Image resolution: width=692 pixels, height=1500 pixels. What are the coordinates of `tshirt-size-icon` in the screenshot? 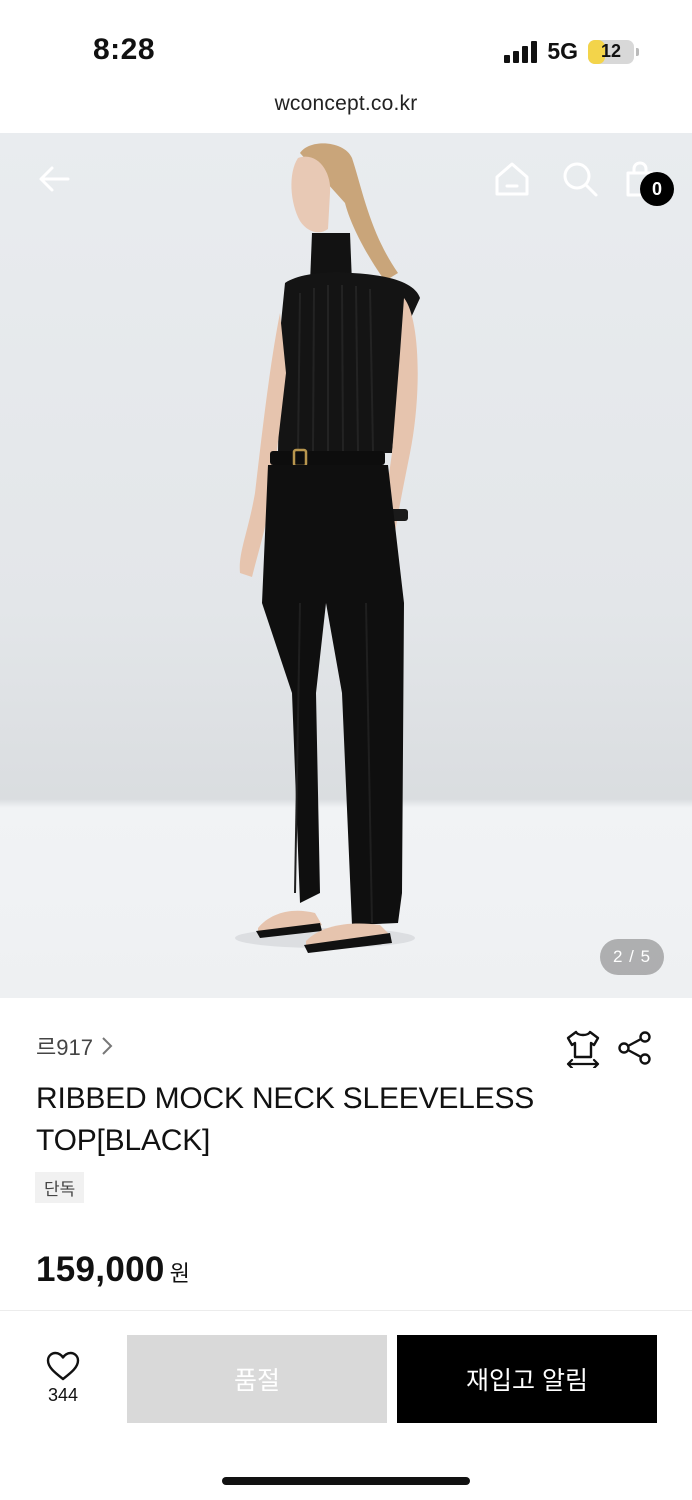 It's located at (583, 1049).